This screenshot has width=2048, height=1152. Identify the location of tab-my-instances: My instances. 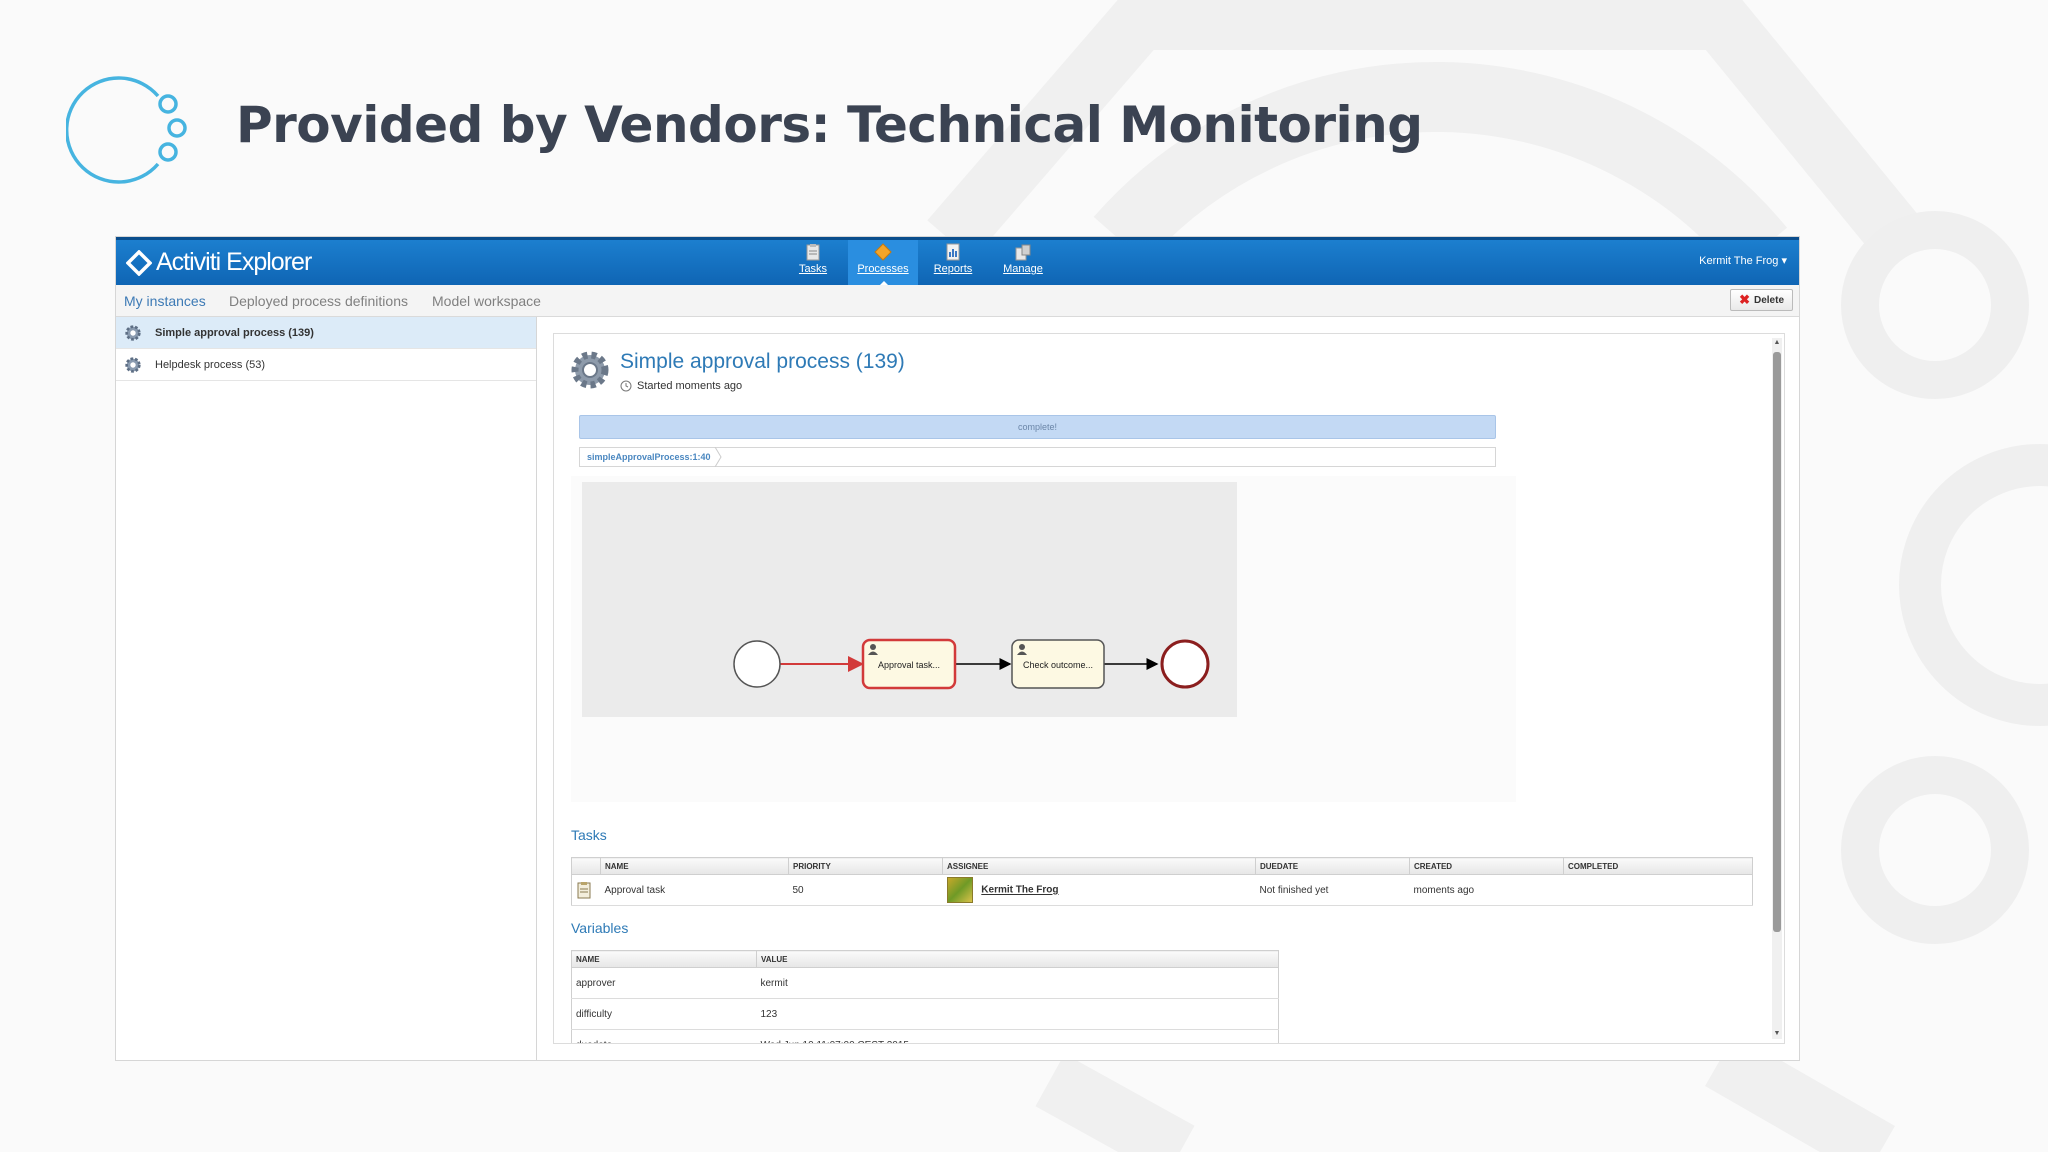
(165, 301).